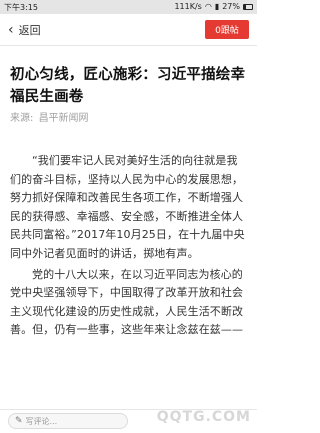 The height and width of the screenshot is (433, 320). I want to click on back-label: 返回, so click(29, 30).